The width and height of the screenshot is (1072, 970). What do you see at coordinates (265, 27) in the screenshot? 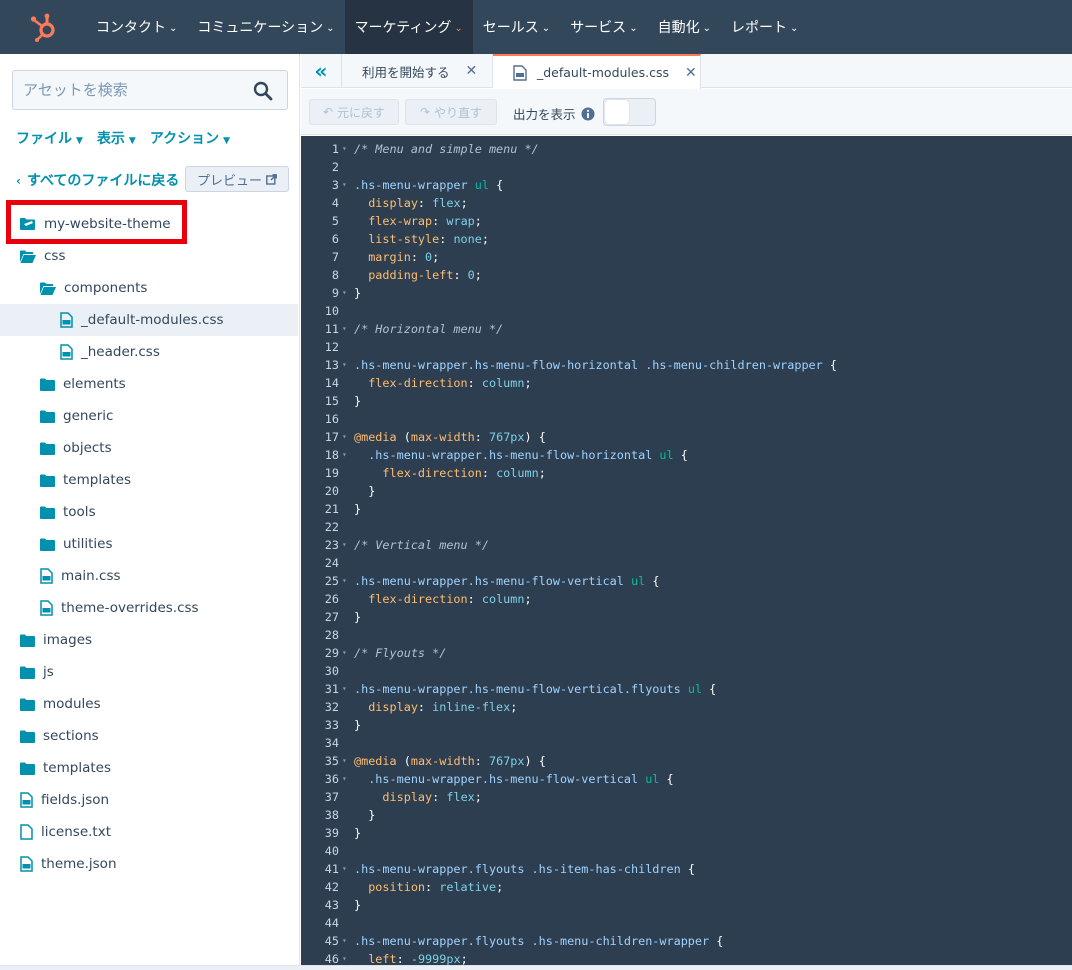
I see `nav-item-1: コミュニケーション ⌄` at bounding box center [265, 27].